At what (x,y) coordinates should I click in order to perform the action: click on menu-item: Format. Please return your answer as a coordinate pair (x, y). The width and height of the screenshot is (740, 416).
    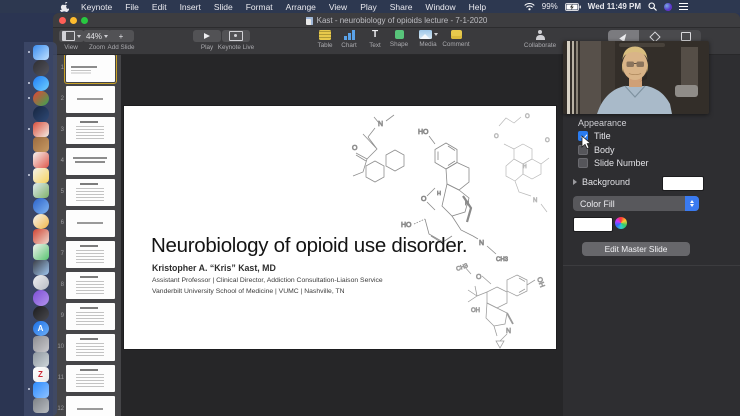
    Looking at the image, I should click on (259, 7).